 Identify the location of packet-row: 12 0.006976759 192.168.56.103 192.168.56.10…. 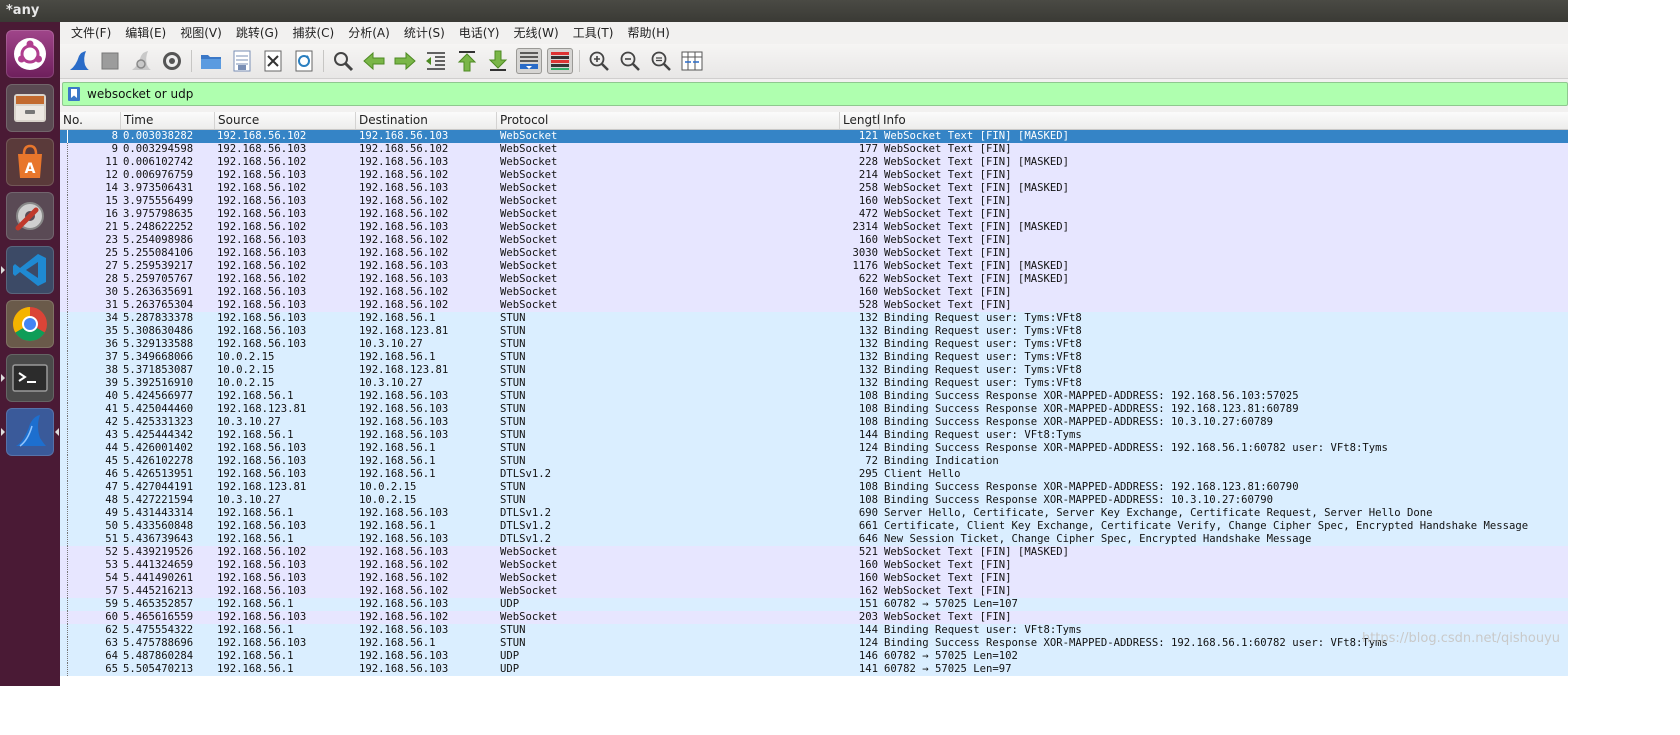
(814, 175).